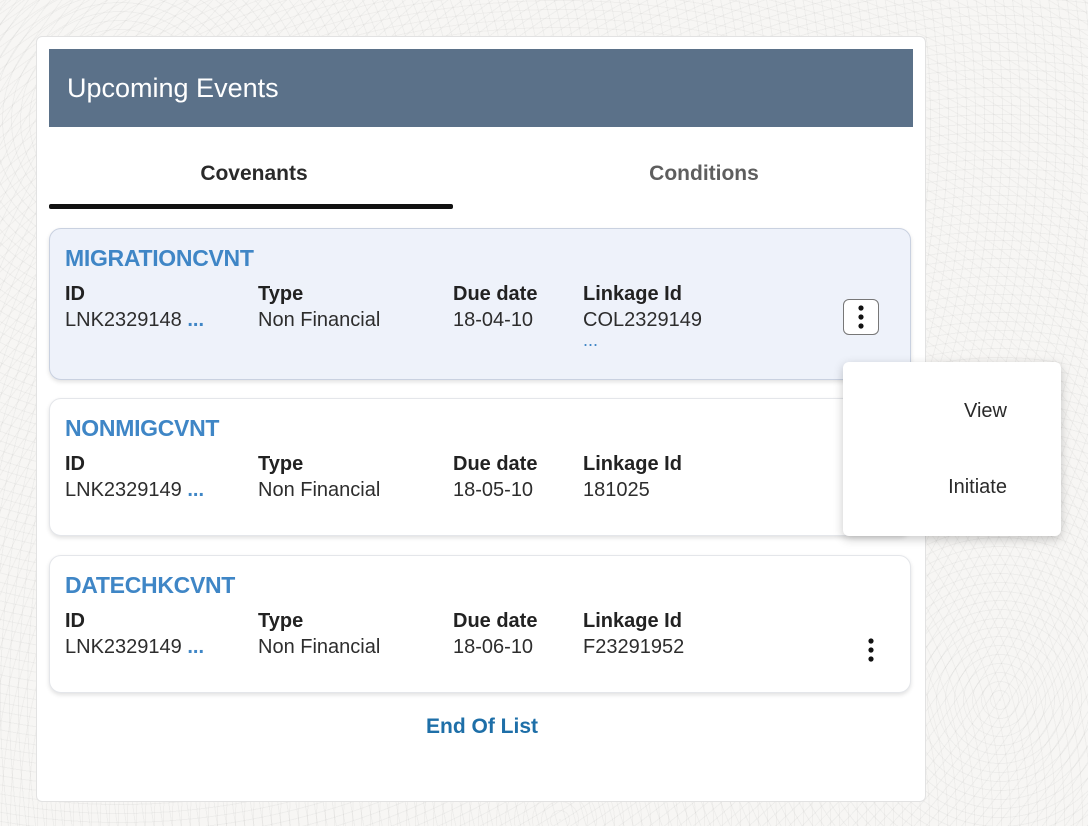  Describe the element at coordinates (952, 411) in the screenshot. I see `menu-item-view: View` at that location.